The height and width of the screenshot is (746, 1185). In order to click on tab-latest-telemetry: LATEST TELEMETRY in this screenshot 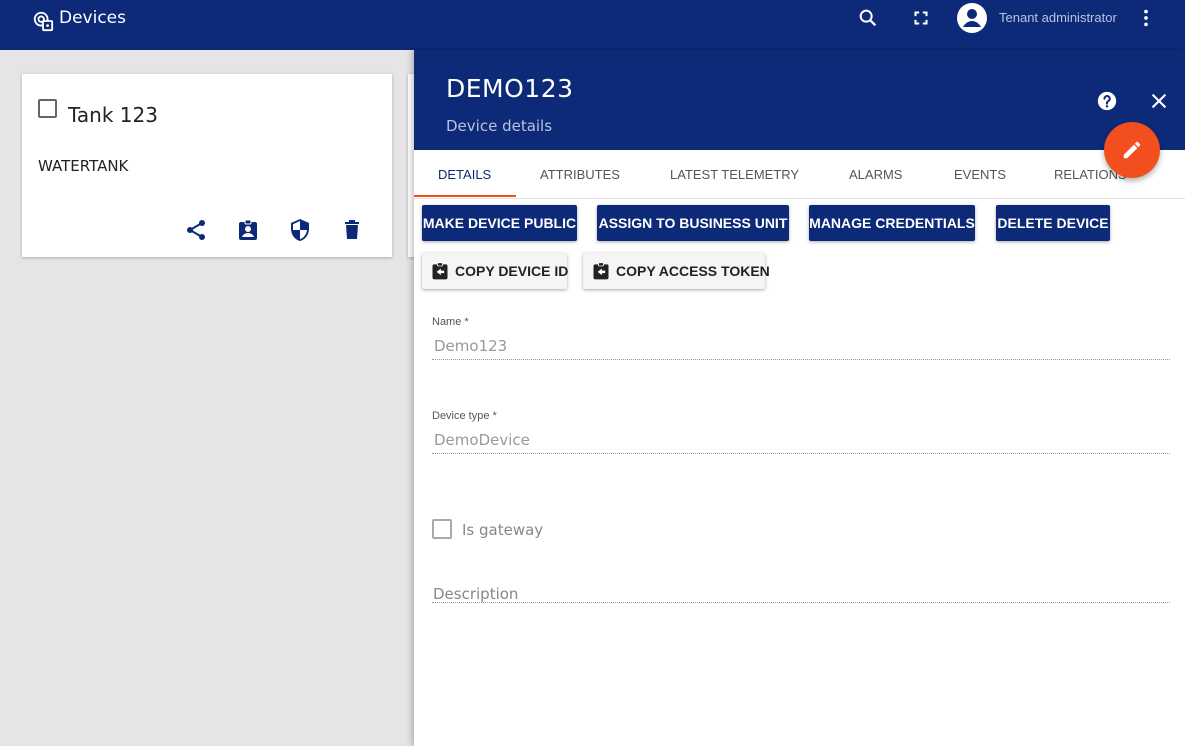, I will do `click(734, 174)`.